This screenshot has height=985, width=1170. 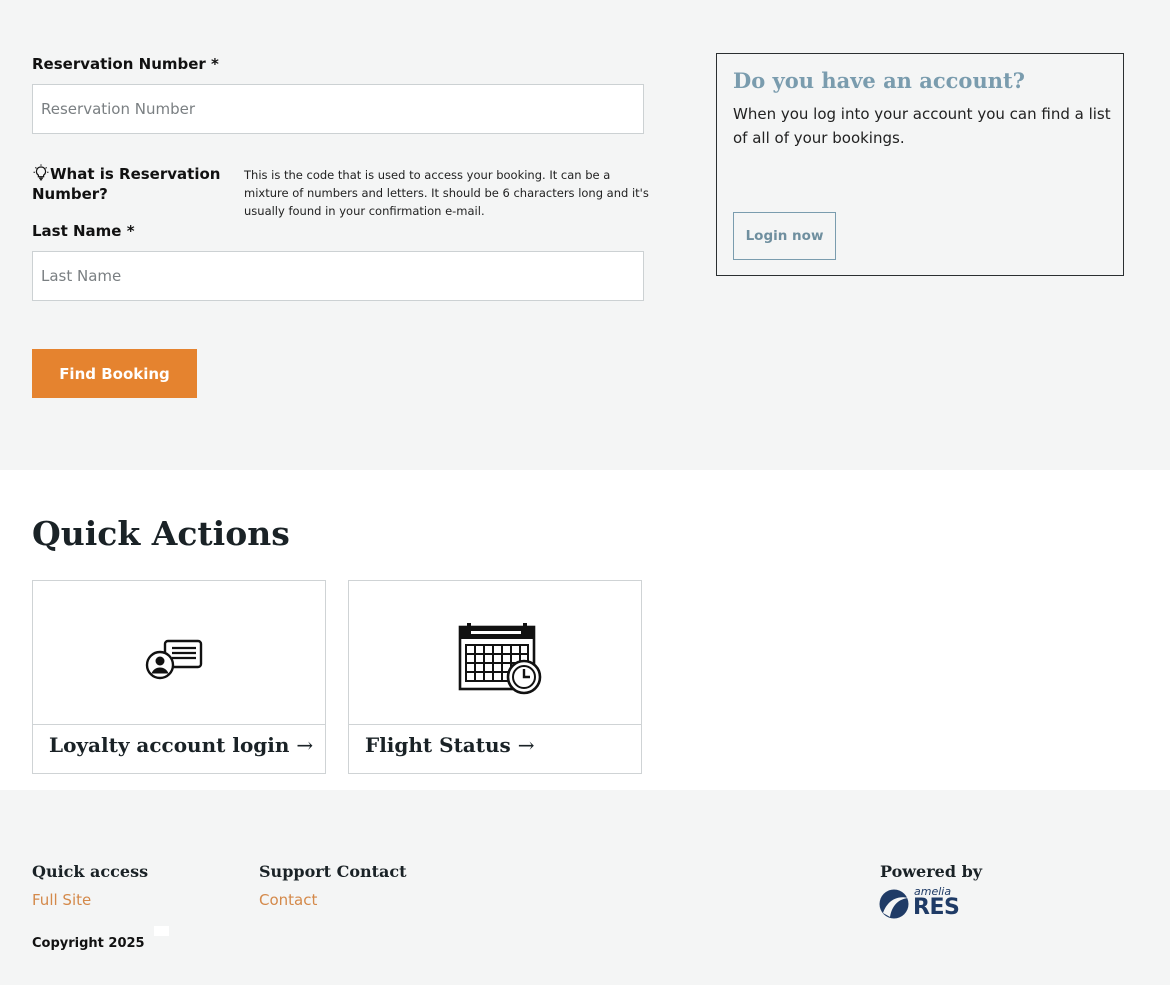 I want to click on amelia-wave-icon, so click(x=894, y=904).